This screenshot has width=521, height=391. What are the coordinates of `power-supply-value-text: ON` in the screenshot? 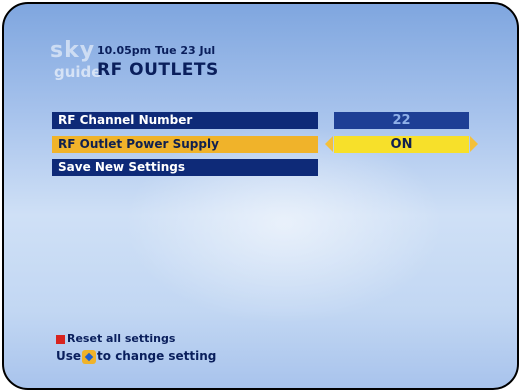 It's located at (401, 144).